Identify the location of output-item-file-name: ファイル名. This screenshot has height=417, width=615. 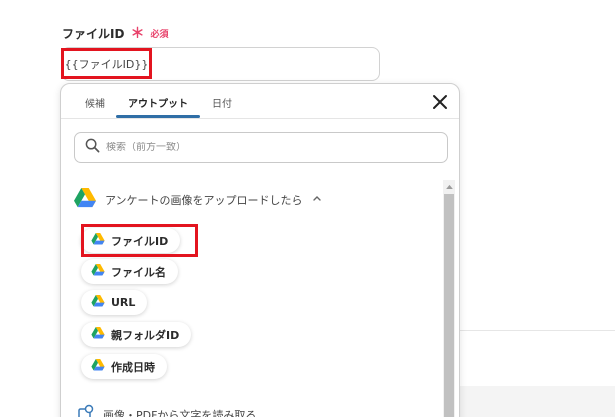
(129, 271).